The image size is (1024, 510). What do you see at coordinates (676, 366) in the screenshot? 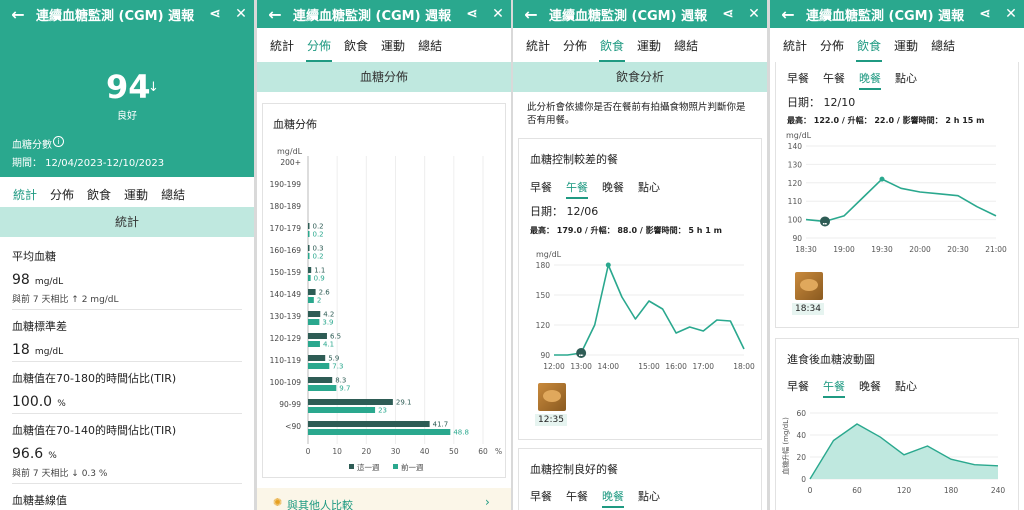
I see `x-tick-label: 16:00` at bounding box center [676, 366].